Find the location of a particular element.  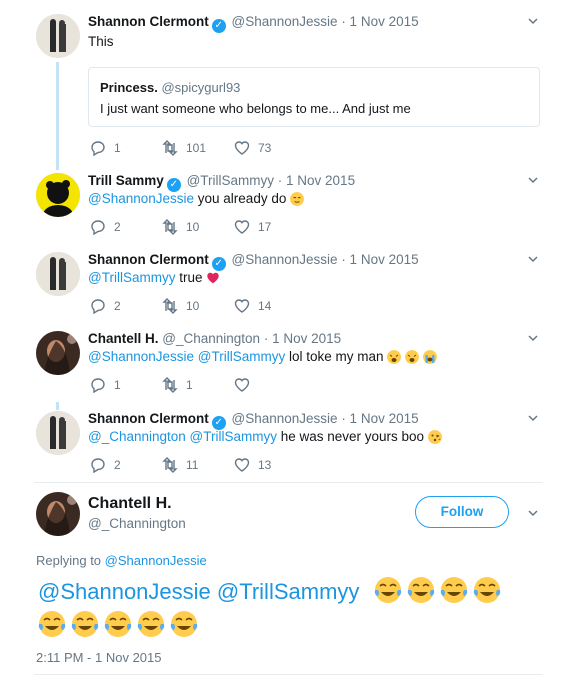

tweet-text: @ShannonJessie you already do is located at coordinates (196, 198).